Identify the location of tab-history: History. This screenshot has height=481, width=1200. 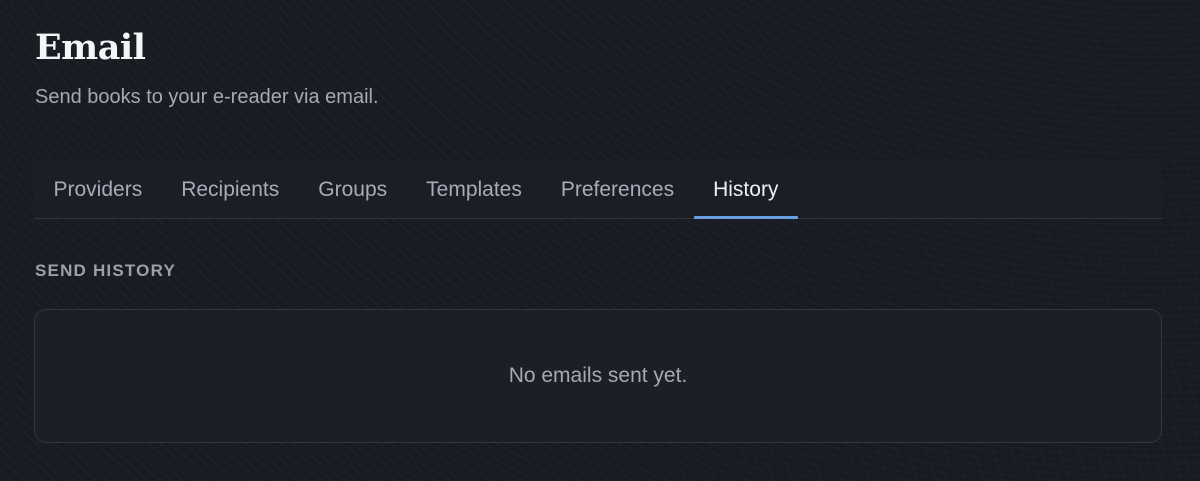
(746, 190).